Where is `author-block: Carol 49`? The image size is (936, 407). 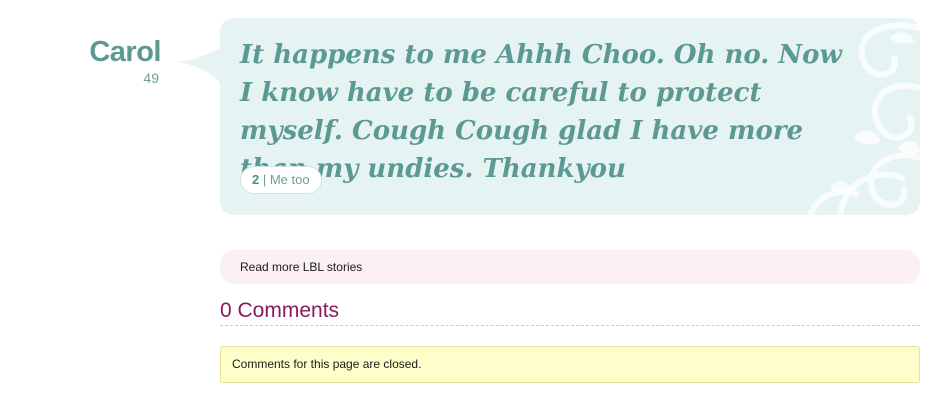 author-block: Carol 49 is located at coordinates (80, 61).